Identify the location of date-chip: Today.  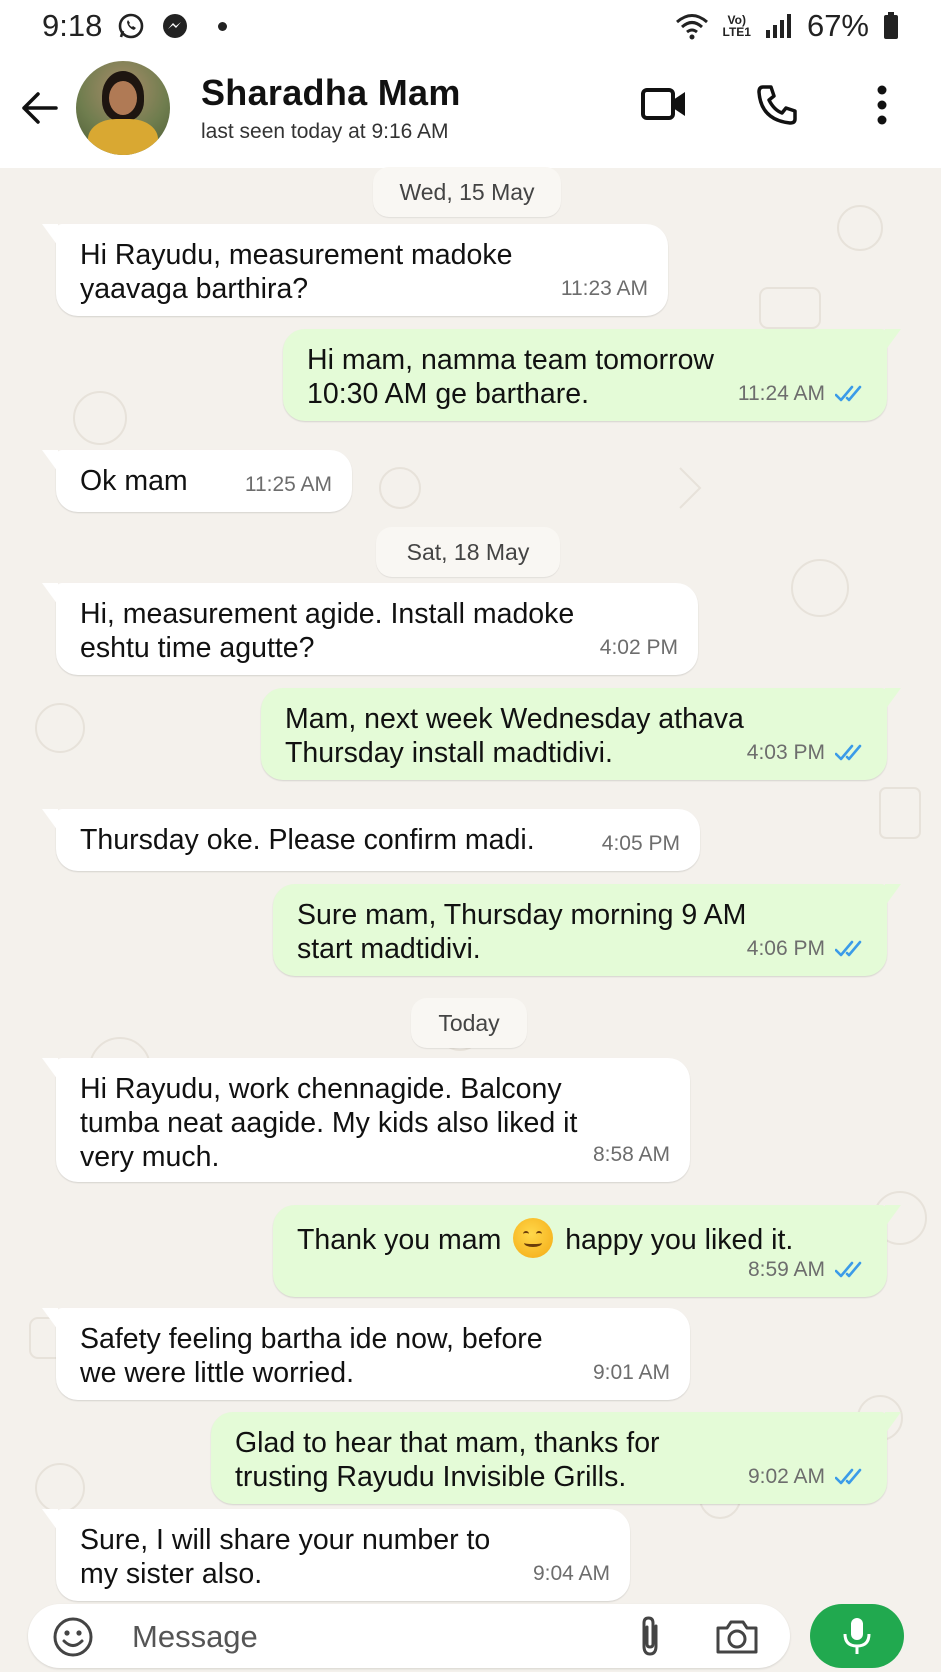
(469, 1023).